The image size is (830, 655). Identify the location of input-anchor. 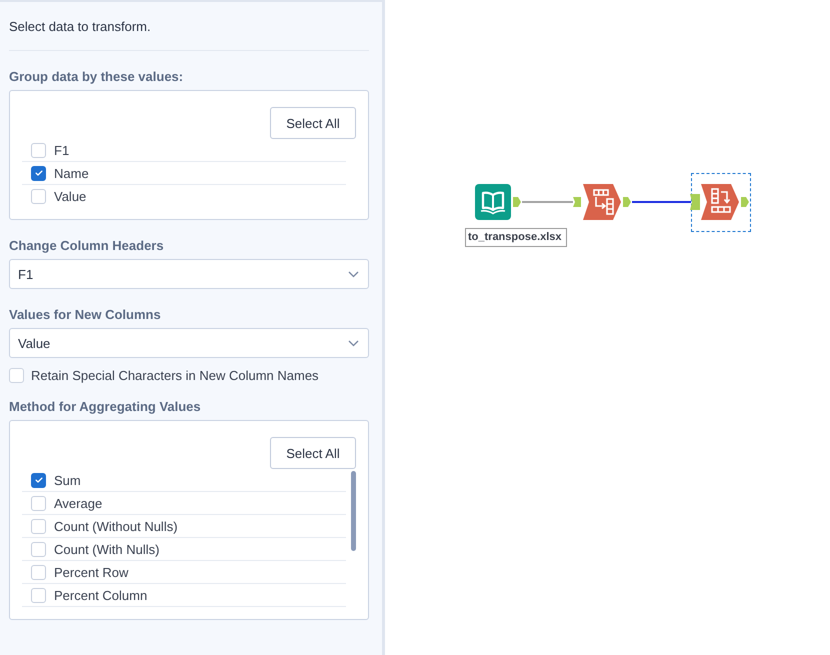
(577, 202).